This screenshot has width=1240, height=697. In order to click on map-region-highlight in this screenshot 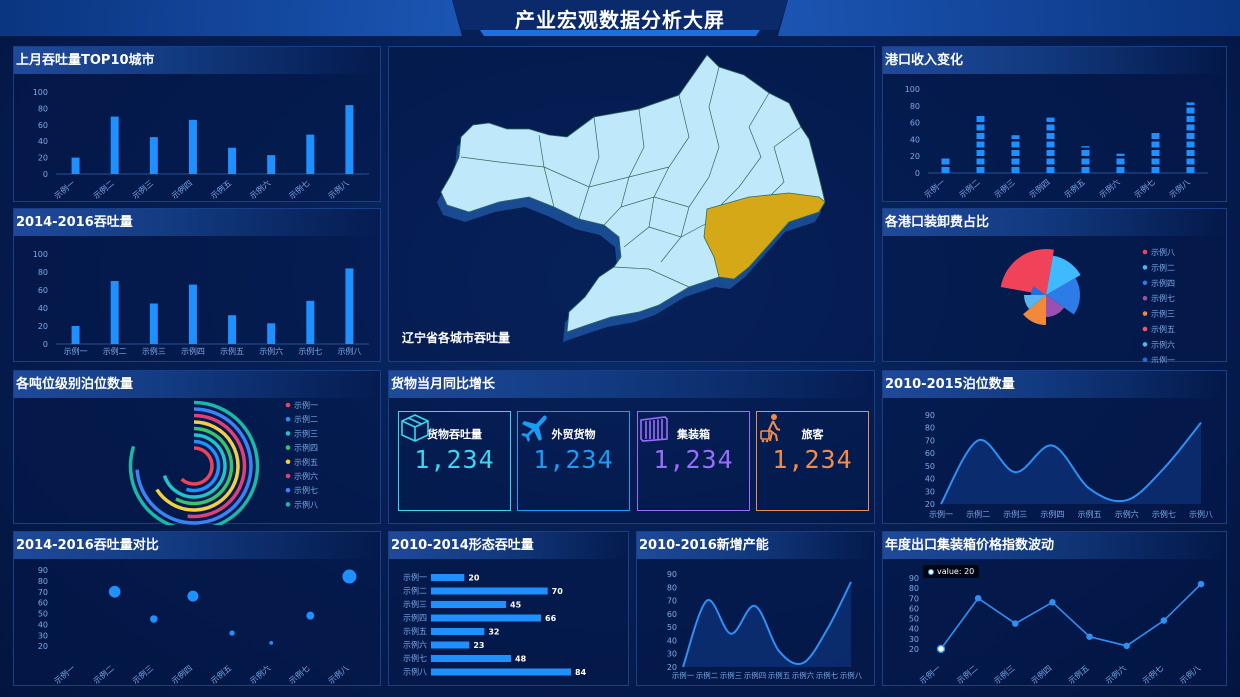, I will do `click(764, 236)`.